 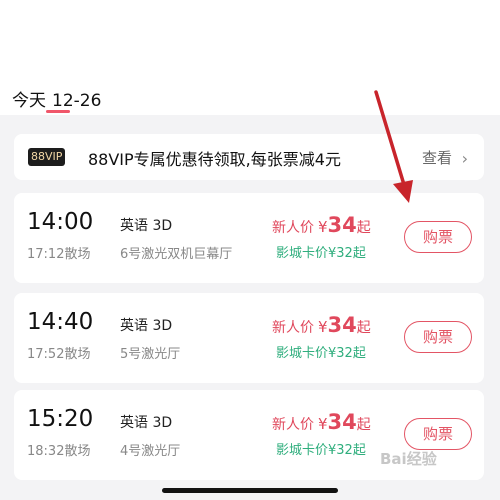 What do you see at coordinates (58, 111) in the screenshot?
I see `date-tab-indicator` at bounding box center [58, 111].